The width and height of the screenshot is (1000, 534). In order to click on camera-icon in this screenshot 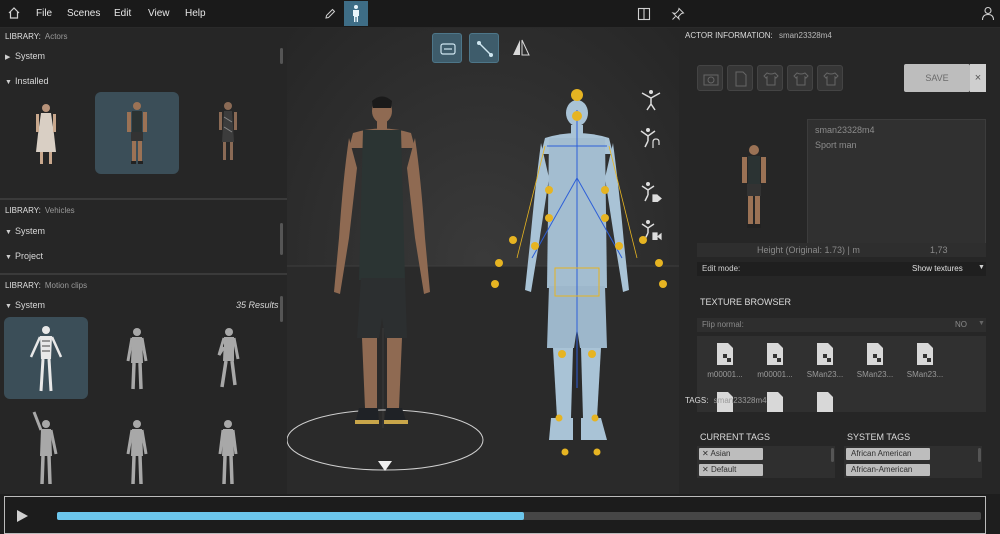, I will do `click(711, 80)`.